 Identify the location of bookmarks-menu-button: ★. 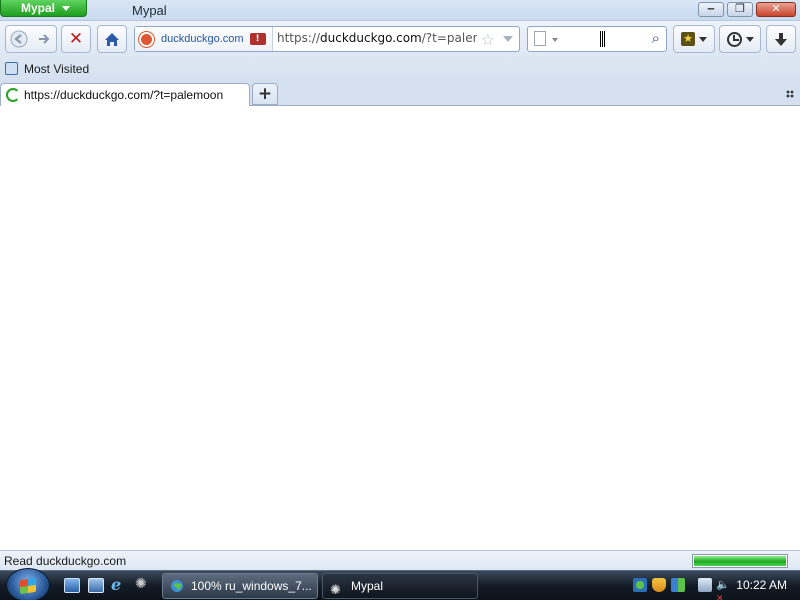
(694, 39).